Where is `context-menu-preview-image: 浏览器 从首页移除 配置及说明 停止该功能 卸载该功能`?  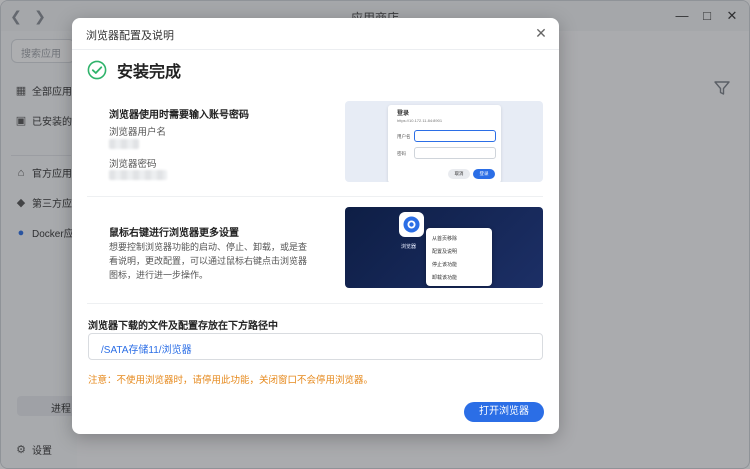 context-menu-preview-image: 浏览器 从首页移除 配置及说明 停止该功能 卸载该功能 is located at coordinates (444, 247).